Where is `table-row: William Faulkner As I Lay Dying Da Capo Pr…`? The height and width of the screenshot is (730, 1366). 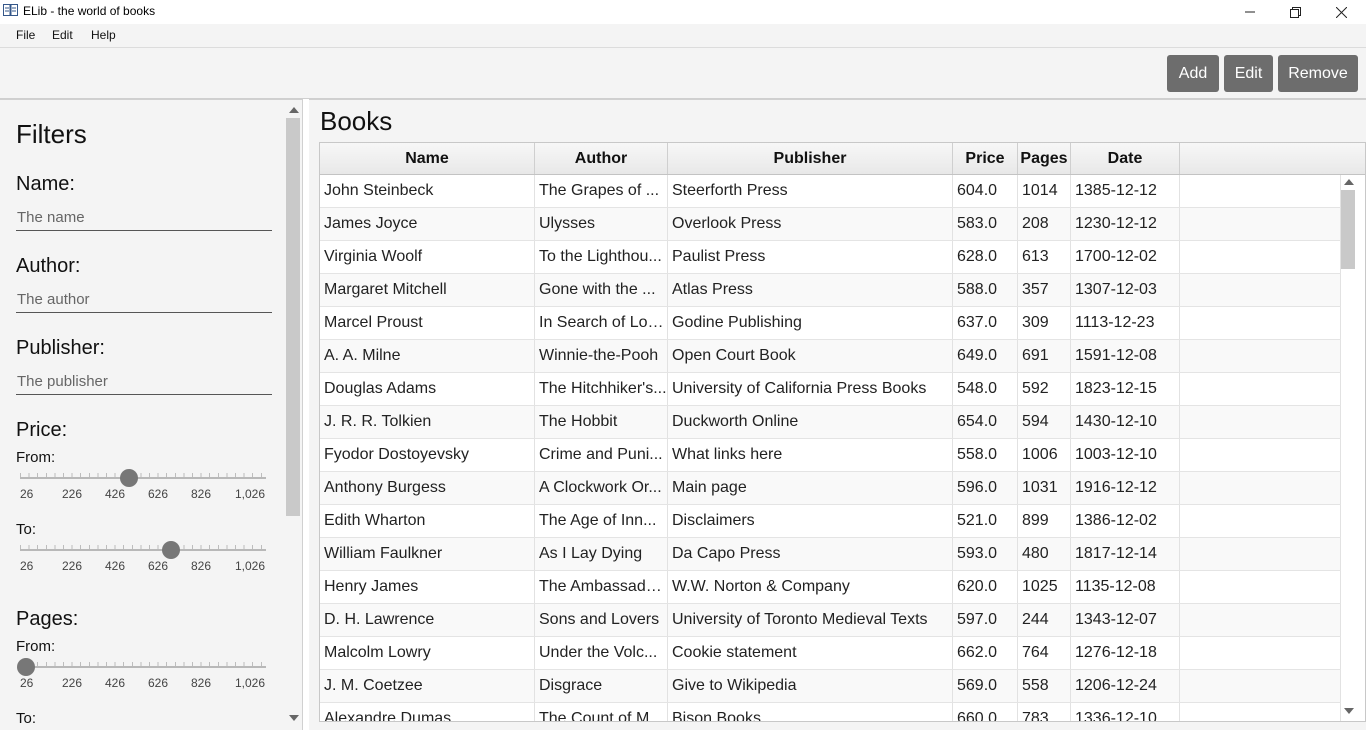
table-row: William Faulkner As I Lay Dying Da Capo Pr… is located at coordinates (830, 554).